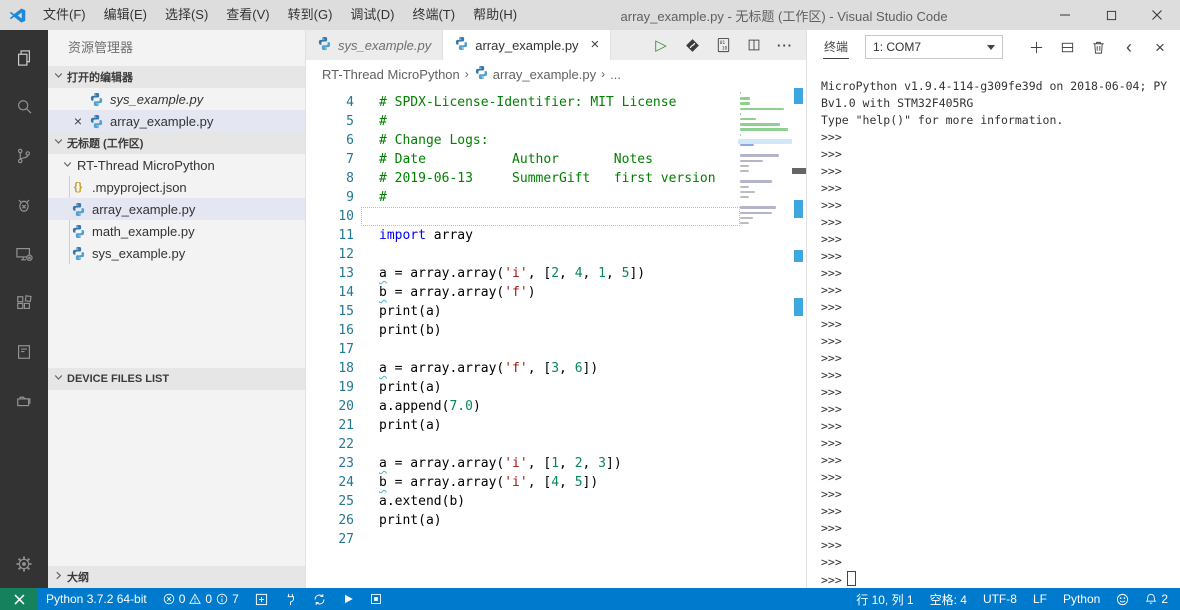 The image size is (1180, 610). What do you see at coordinates (24, 253) in the screenshot?
I see `activity-remote-device-icon` at bounding box center [24, 253].